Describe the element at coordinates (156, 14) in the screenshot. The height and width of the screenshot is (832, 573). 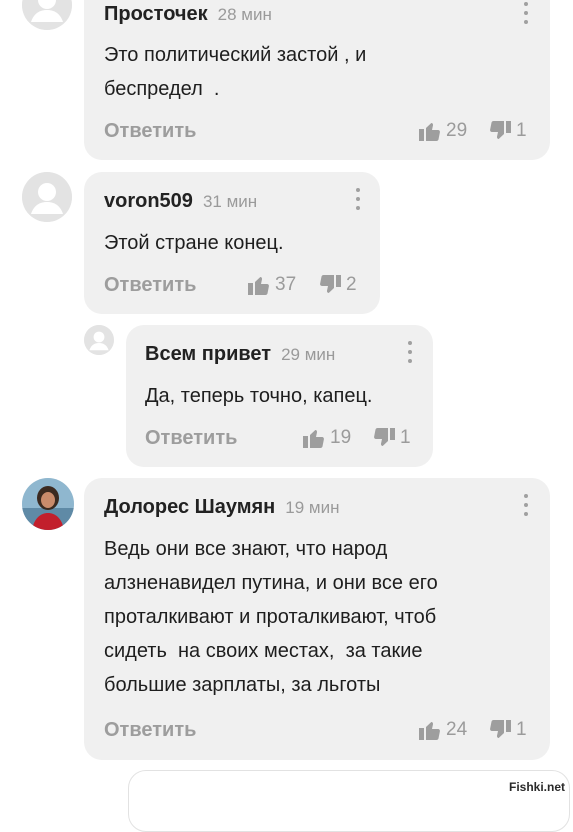
I see `author-name: Просточек` at that location.